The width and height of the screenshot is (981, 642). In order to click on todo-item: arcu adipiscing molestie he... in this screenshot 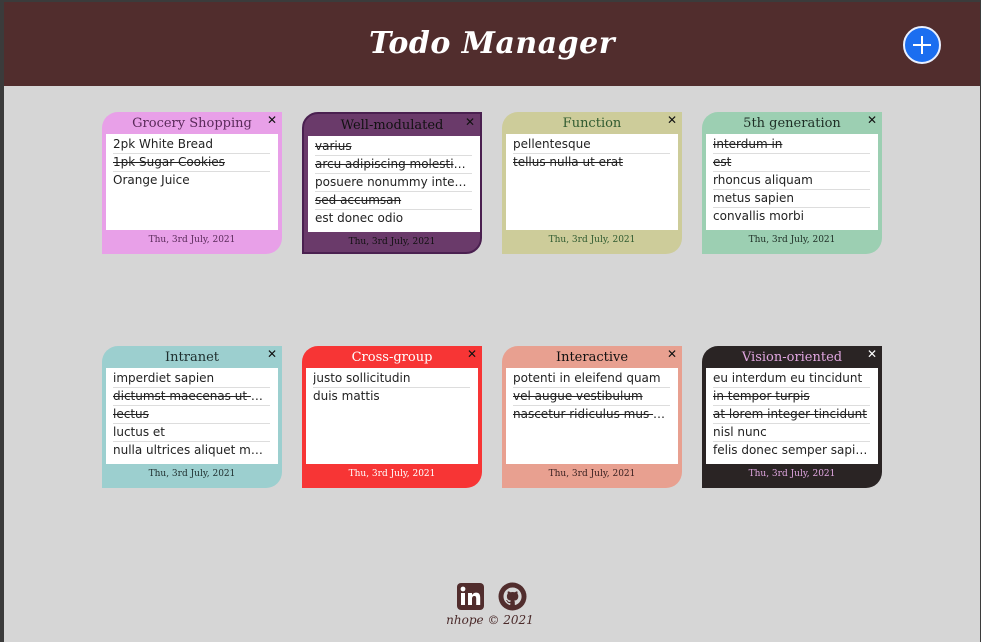, I will do `click(393, 165)`.